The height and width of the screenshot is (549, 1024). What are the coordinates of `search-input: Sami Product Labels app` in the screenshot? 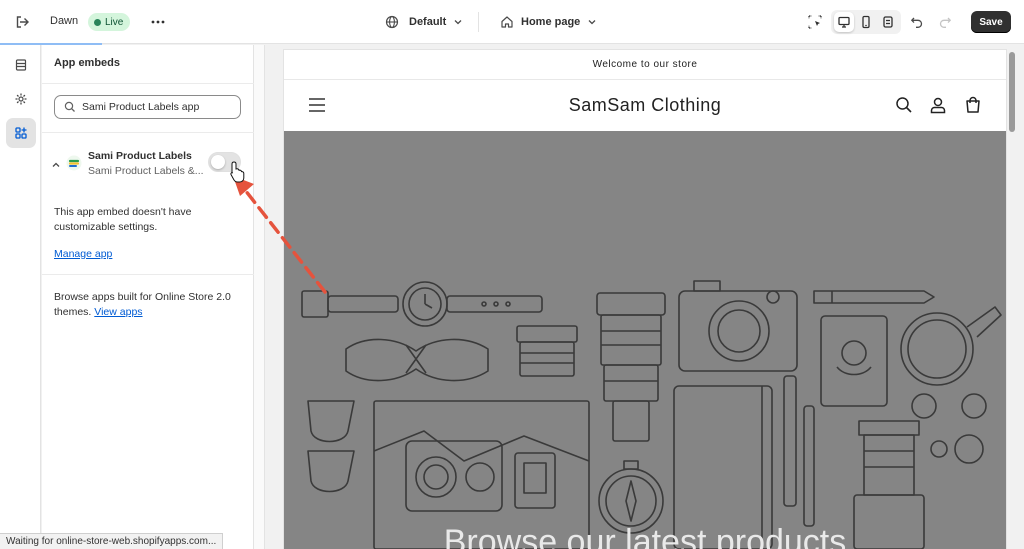 It's located at (147, 107).